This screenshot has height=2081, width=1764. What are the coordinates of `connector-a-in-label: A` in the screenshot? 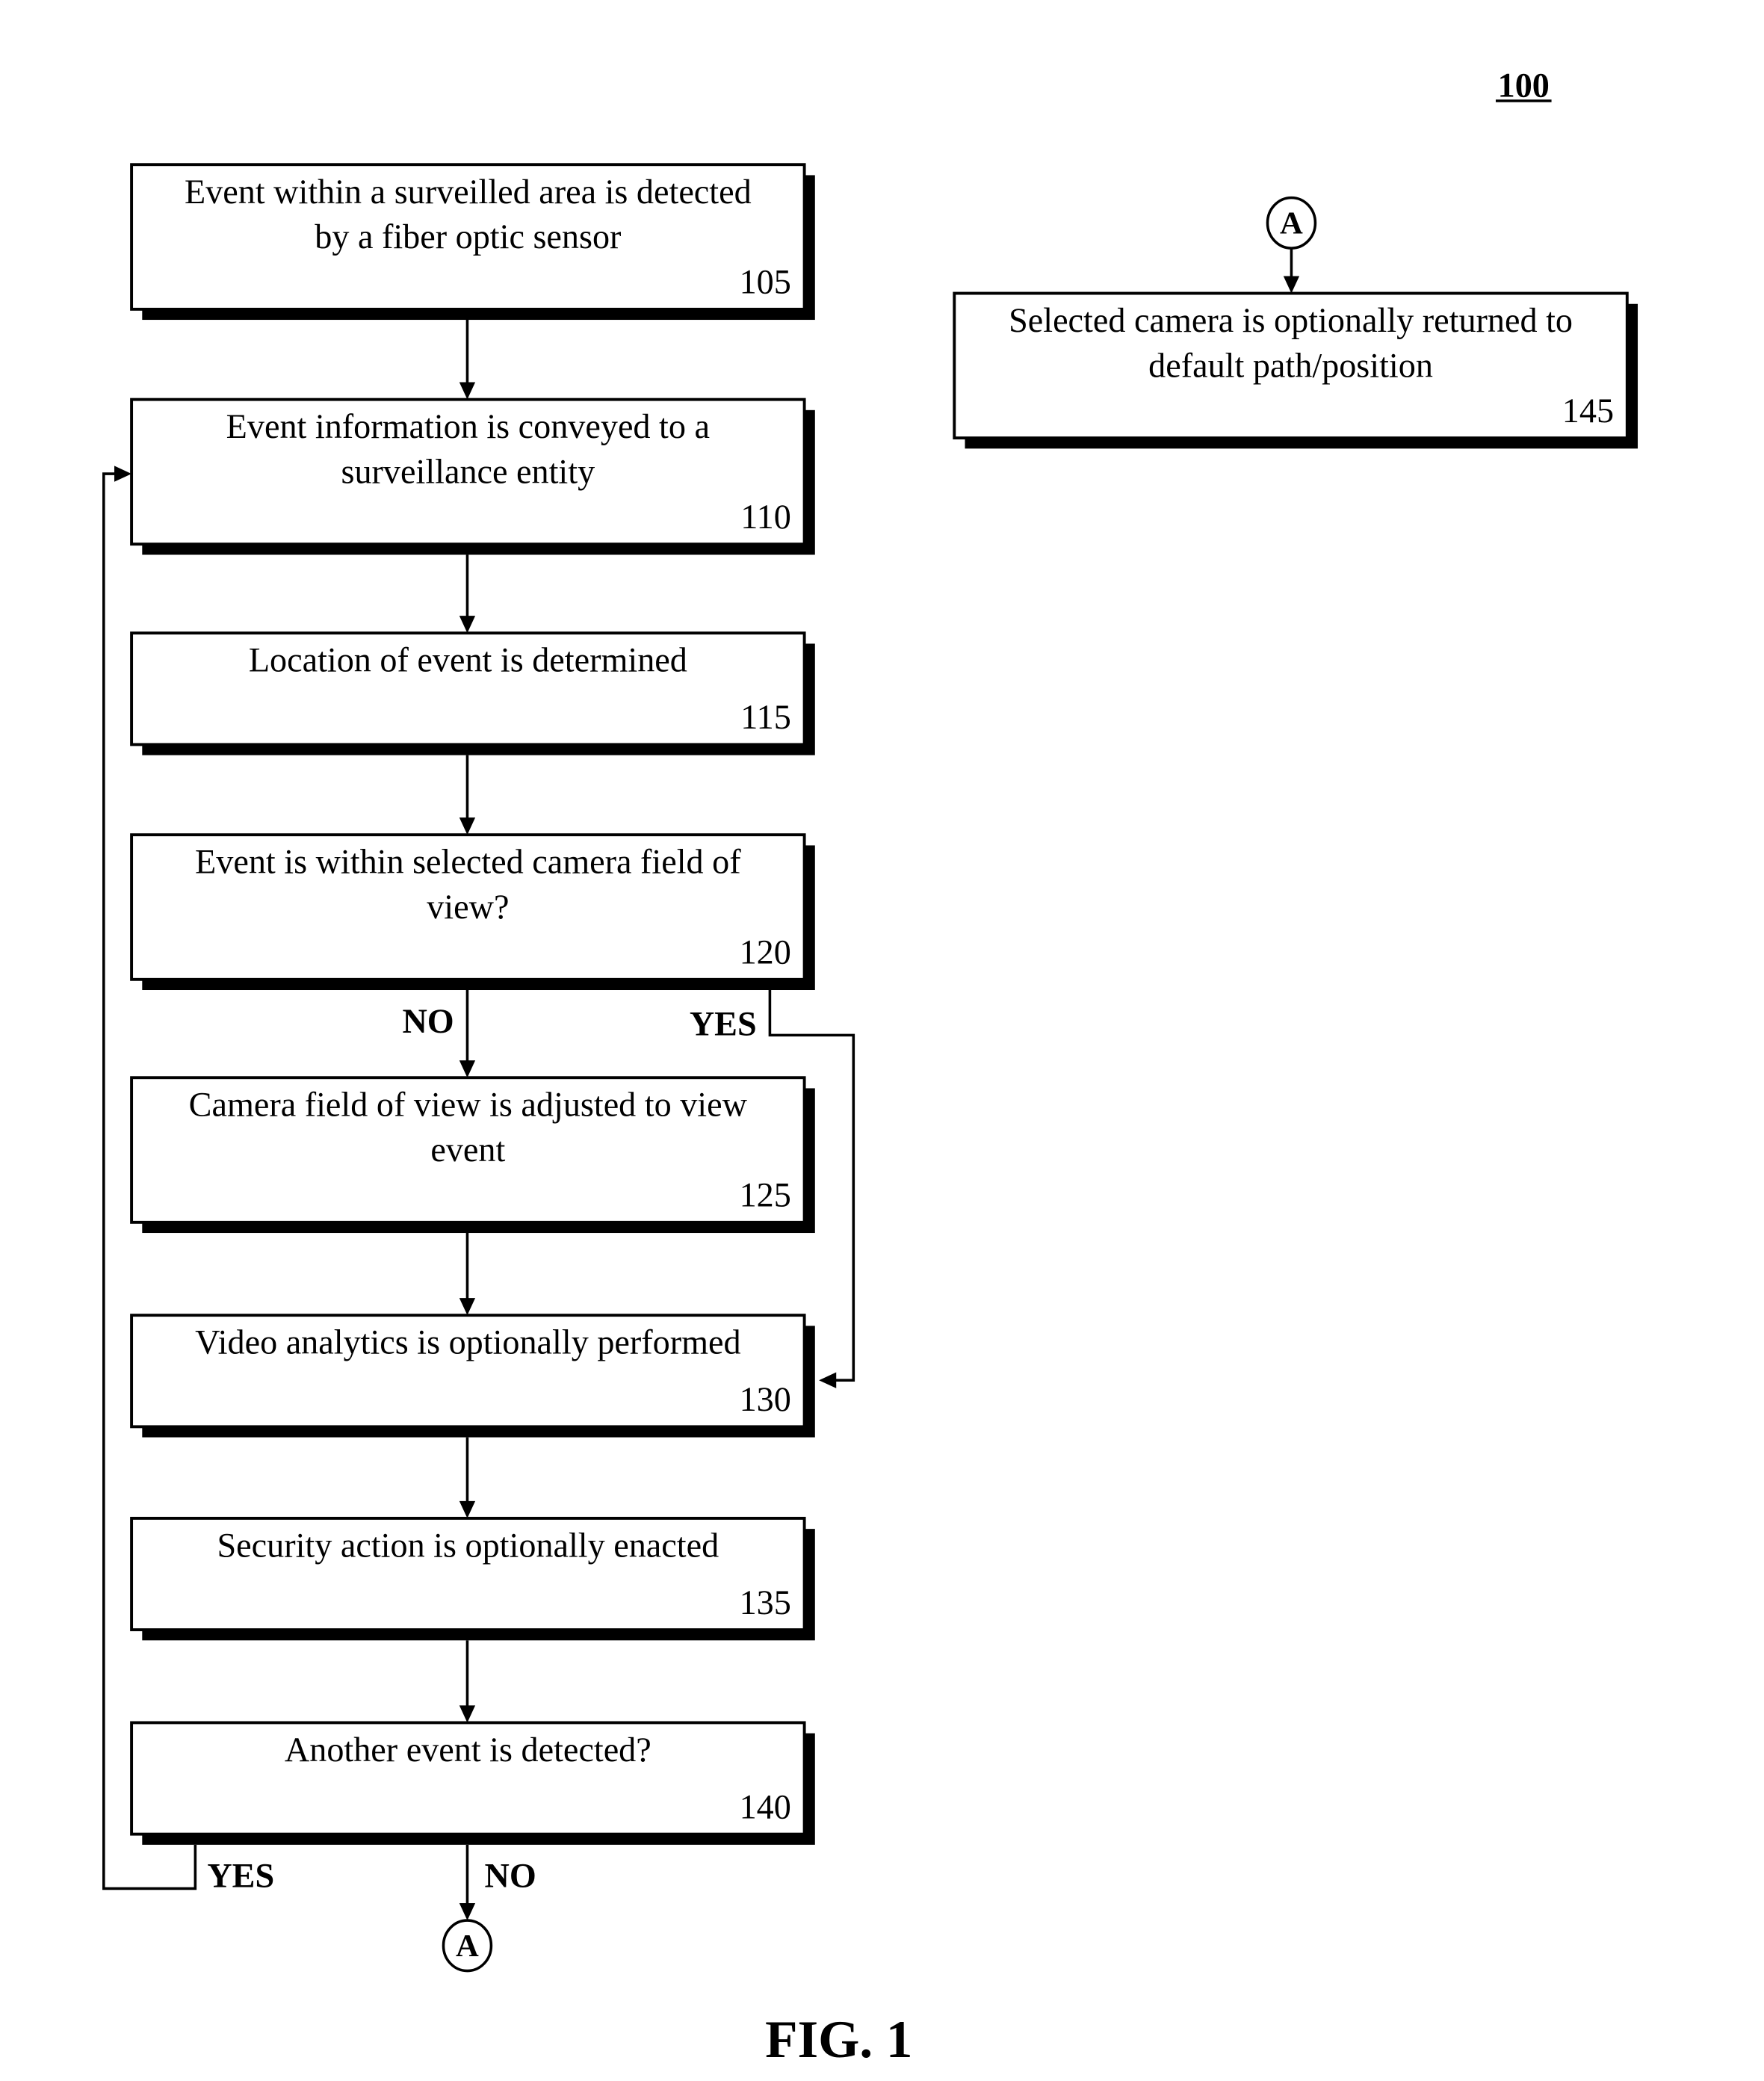 It's located at (1291, 223).